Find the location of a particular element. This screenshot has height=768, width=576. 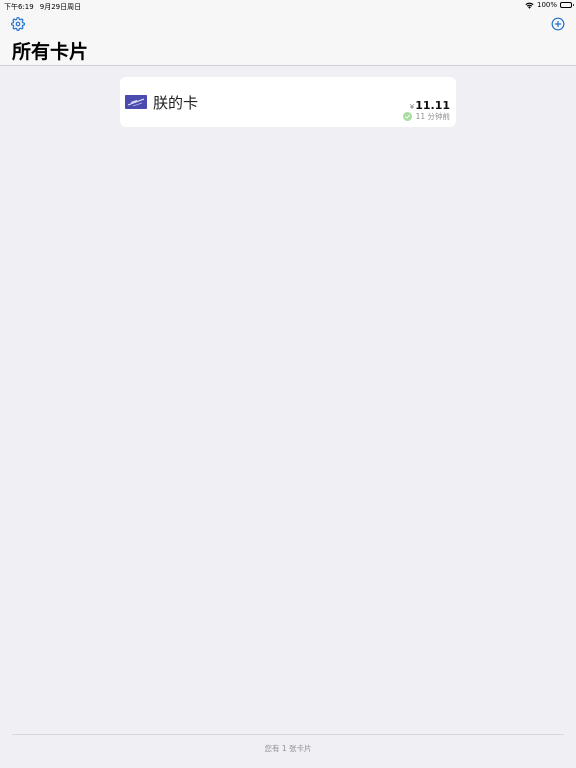

footer-divider is located at coordinates (288, 734).